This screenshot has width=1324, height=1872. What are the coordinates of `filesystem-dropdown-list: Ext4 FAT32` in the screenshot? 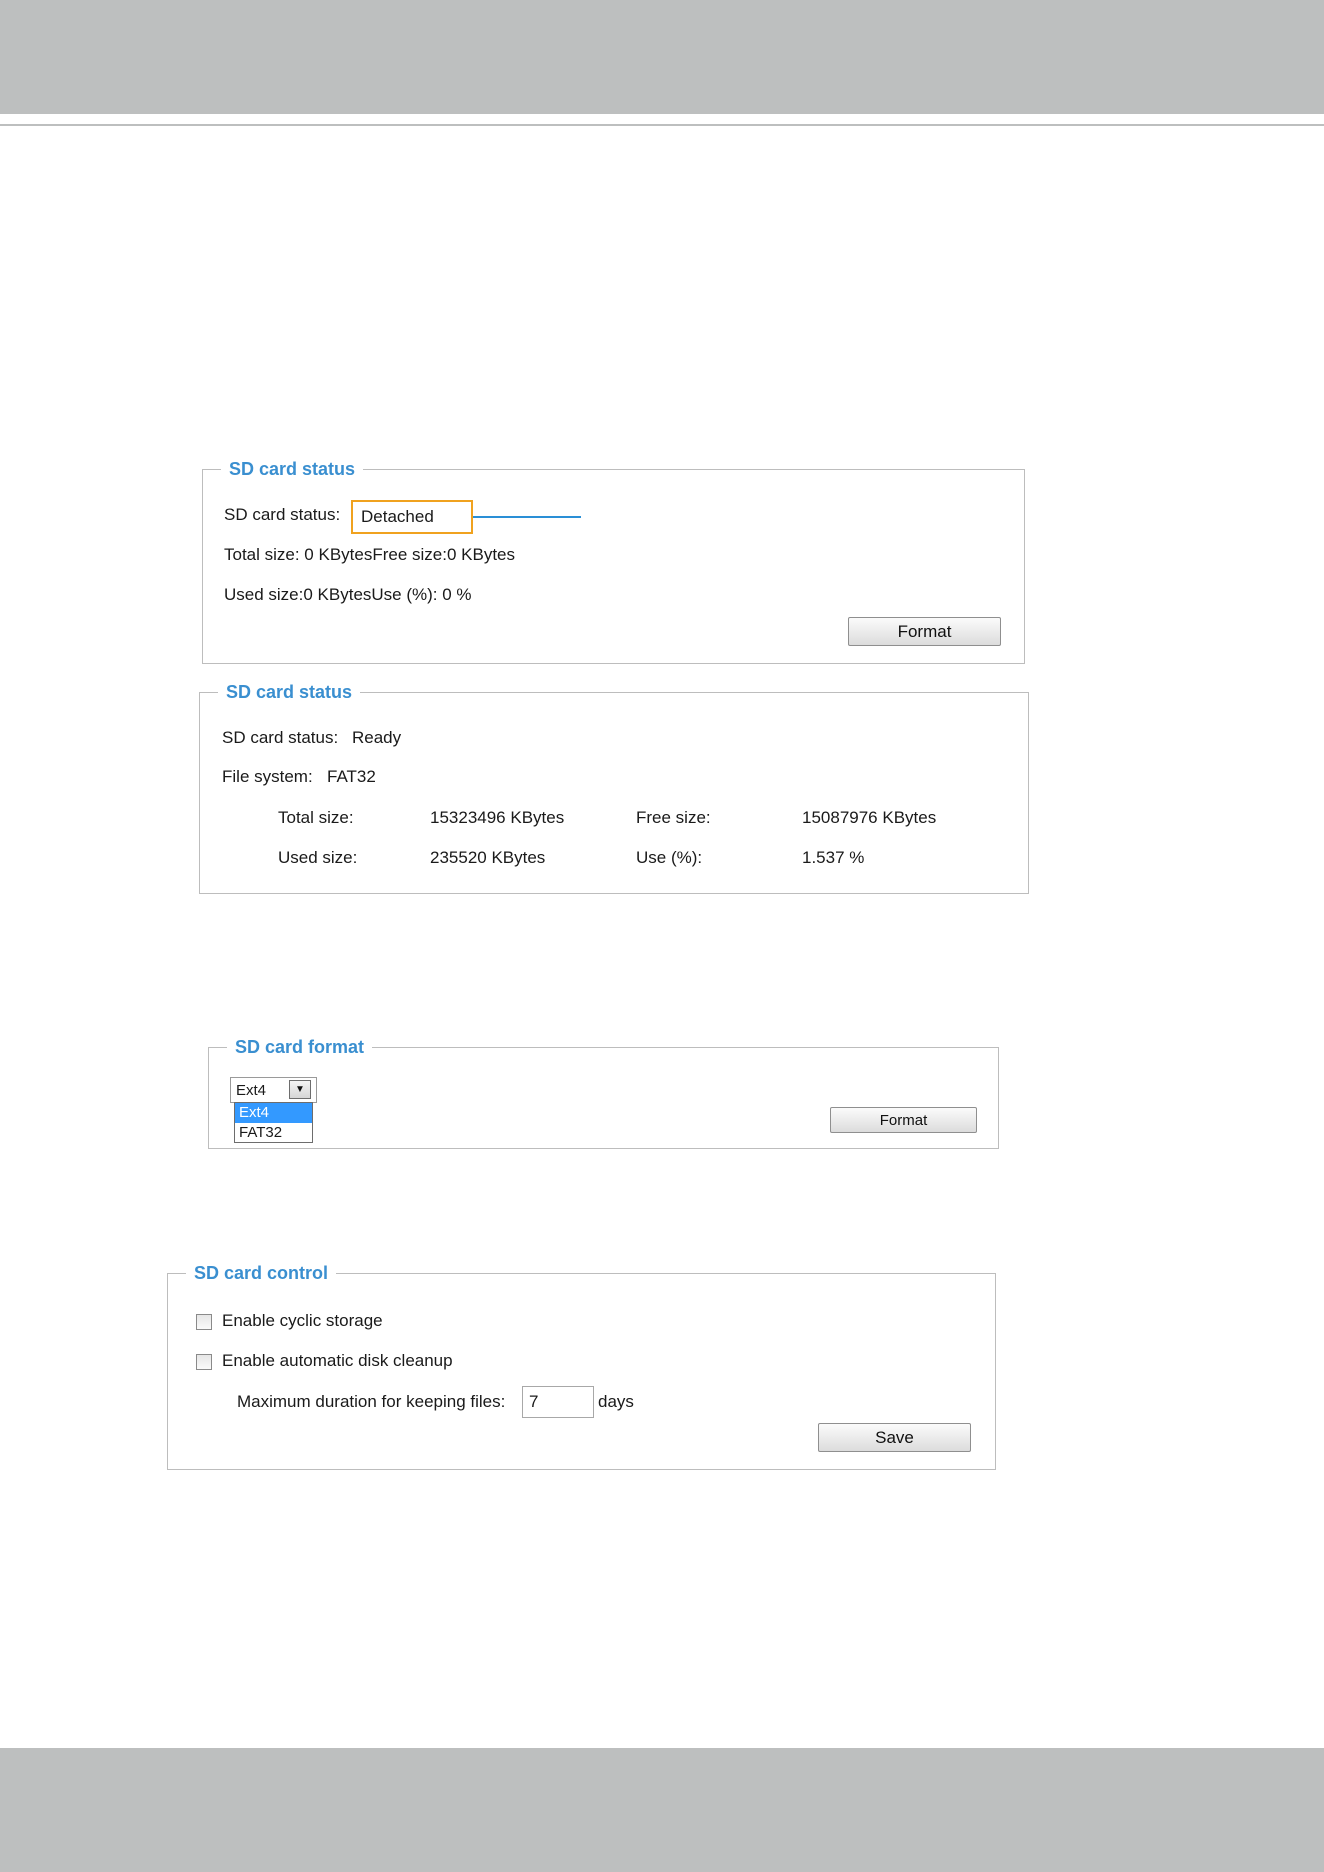 It's located at (273, 1122).